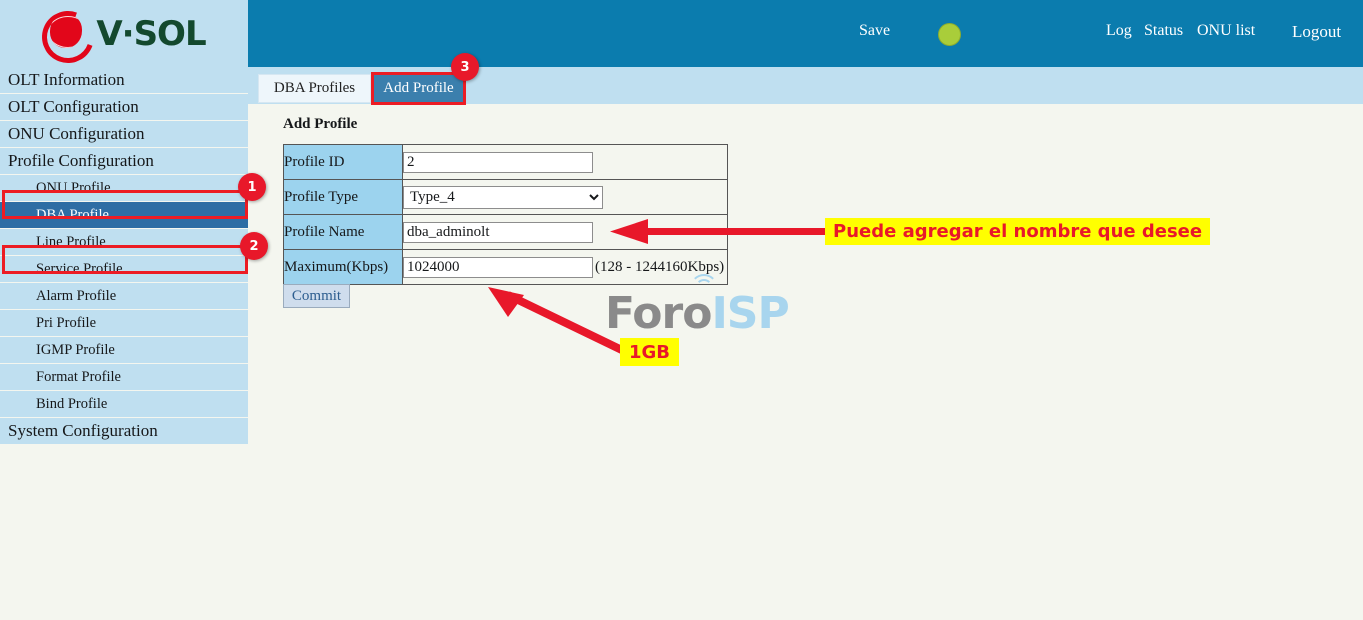  What do you see at coordinates (124, 107) in the screenshot?
I see `sidebar-item-olt-configuration: OLT Configuration` at bounding box center [124, 107].